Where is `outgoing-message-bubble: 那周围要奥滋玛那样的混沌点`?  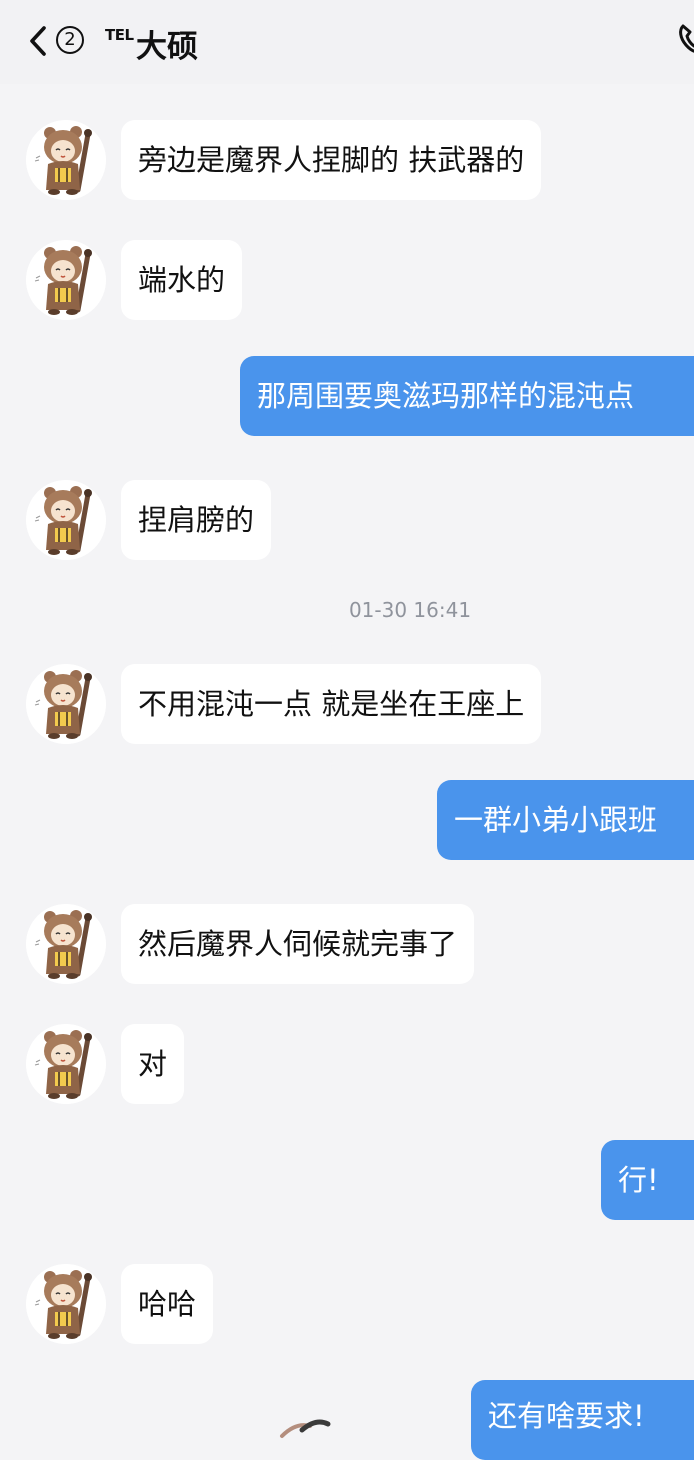 outgoing-message-bubble: 那周围要奥滋玛那样的混沌点 is located at coordinates (467, 396).